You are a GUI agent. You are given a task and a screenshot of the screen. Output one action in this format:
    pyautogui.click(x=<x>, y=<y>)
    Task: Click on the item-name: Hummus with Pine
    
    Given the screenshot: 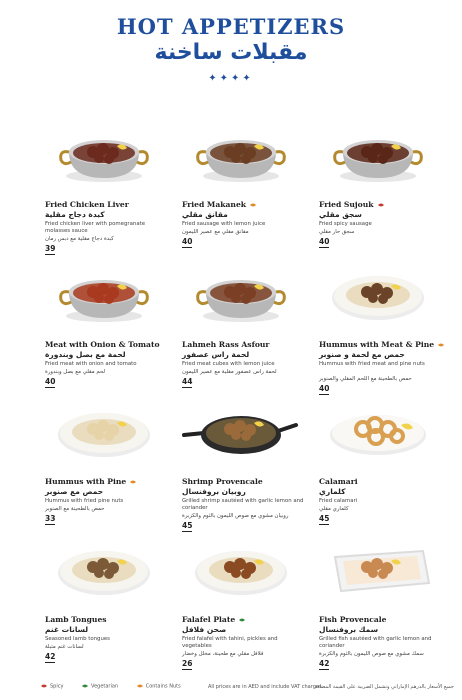 What is the action you would take?
    pyautogui.click(x=107, y=482)
    